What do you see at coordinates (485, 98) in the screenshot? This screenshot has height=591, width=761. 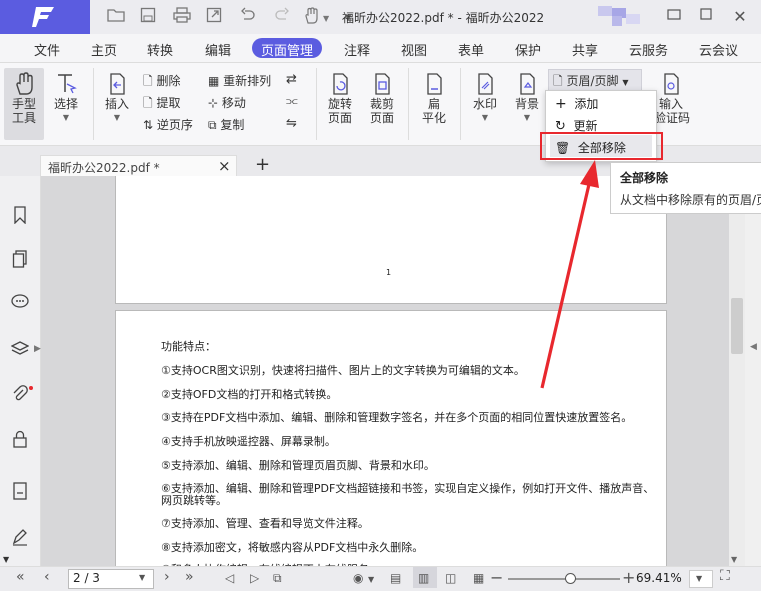 I see `watermark-button: 水印 ▼` at bounding box center [485, 98].